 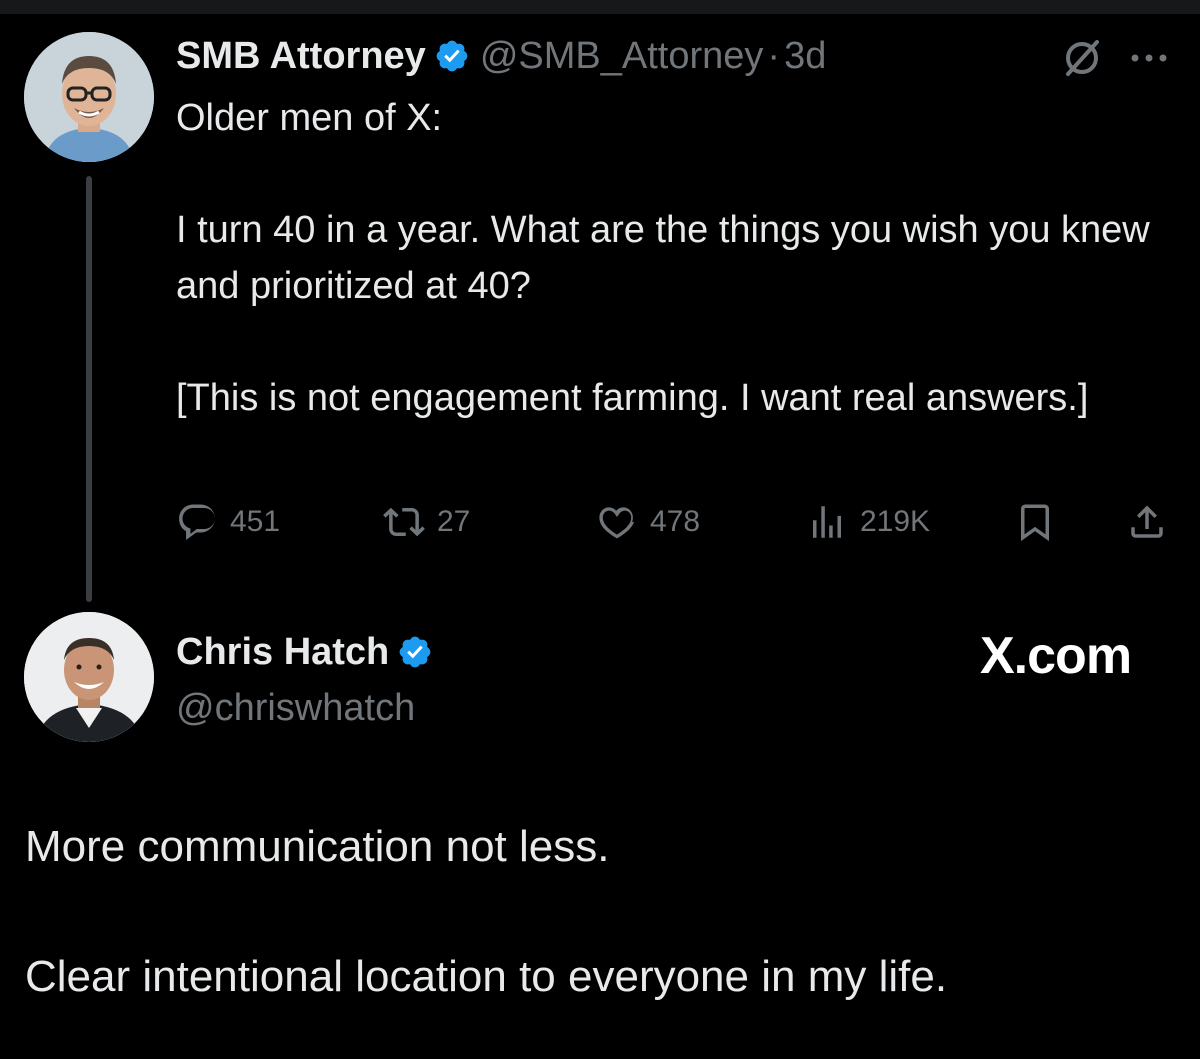 What do you see at coordinates (426, 522) in the screenshot?
I see `retweet-button: 27` at bounding box center [426, 522].